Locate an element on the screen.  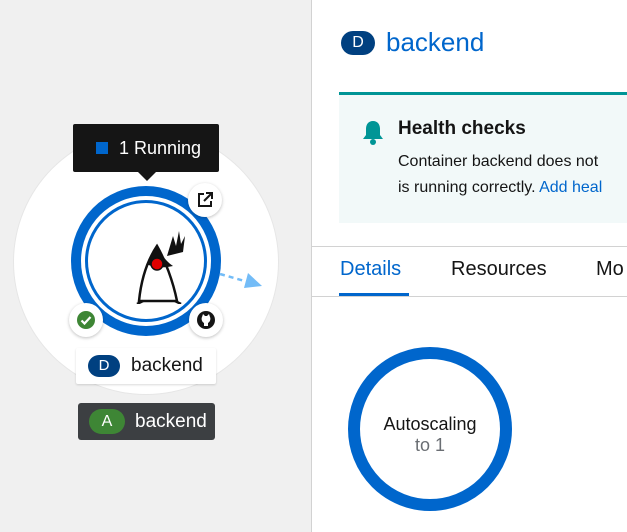
check-circle-icon is located at coordinates (86, 320).